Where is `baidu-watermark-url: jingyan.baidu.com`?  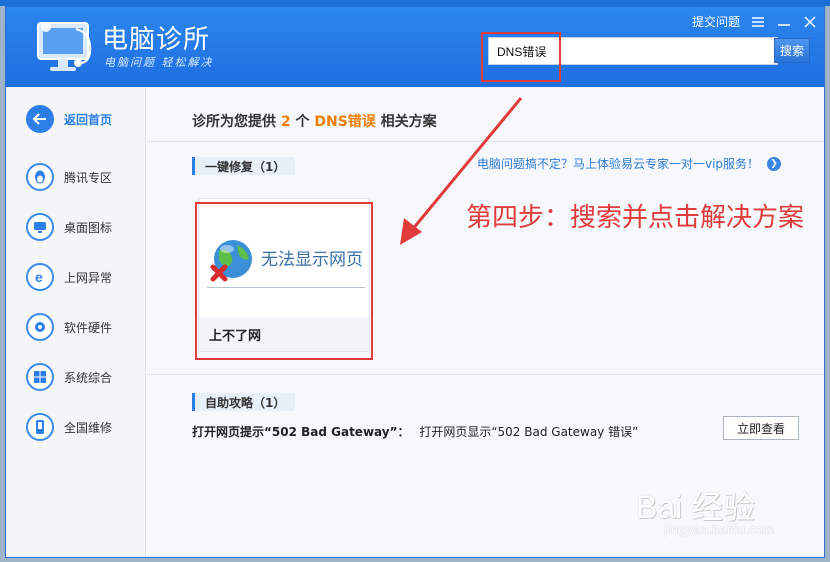
baidu-watermark-url: jingyan.baidu.com is located at coordinates (719, 530).